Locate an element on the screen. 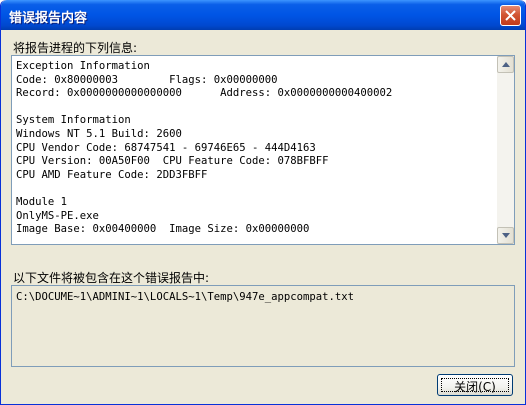  arrow-up-icon is located at coordinates (506, 64).